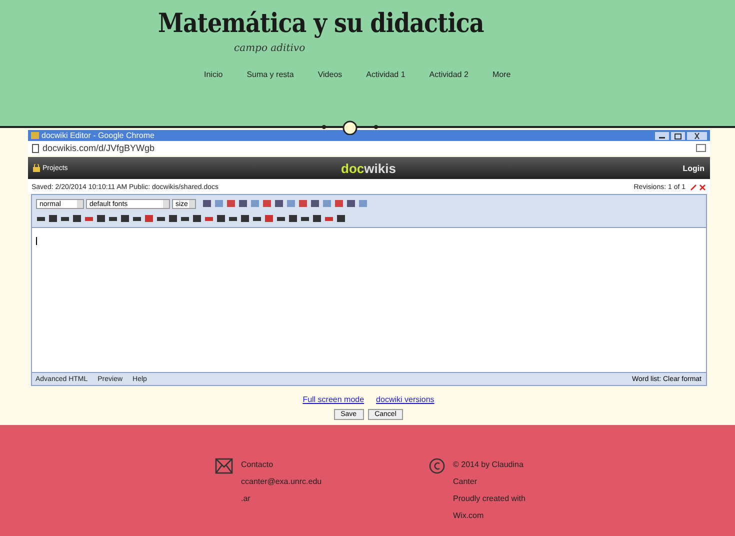 This screenshot has width=735, height=536. I want to click on credits-text: Canter, so click(465, 482).